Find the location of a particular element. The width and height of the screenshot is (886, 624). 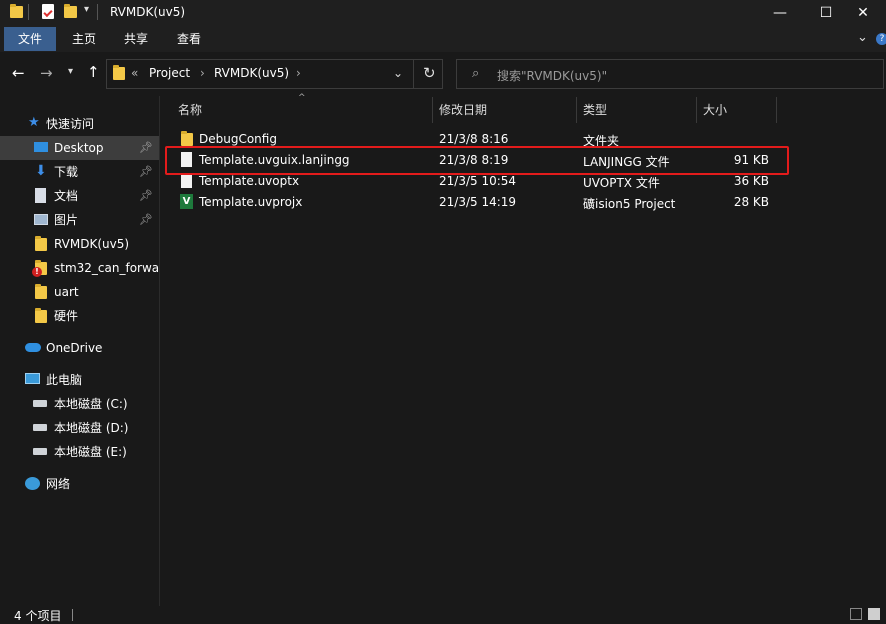

sidebar-item-label: OneDrive is located at coordinates (74, 348).